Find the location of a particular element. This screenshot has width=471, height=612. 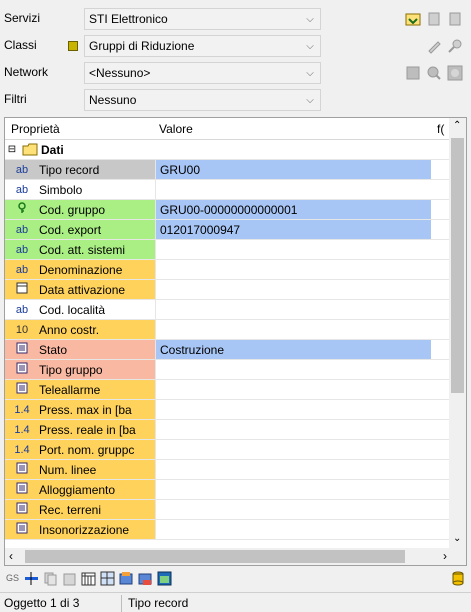

property-row: ab Cod. località is located at coordinates (228, 310).